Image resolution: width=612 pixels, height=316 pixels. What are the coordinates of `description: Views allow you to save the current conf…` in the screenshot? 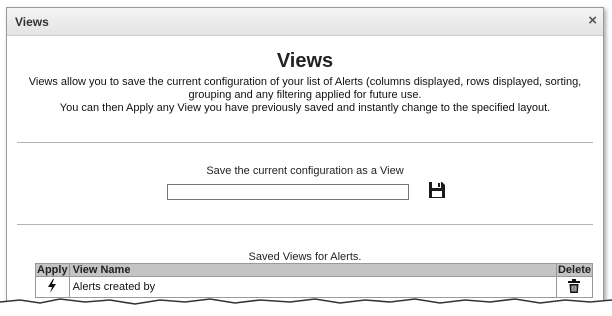 It's located at (305, 95).